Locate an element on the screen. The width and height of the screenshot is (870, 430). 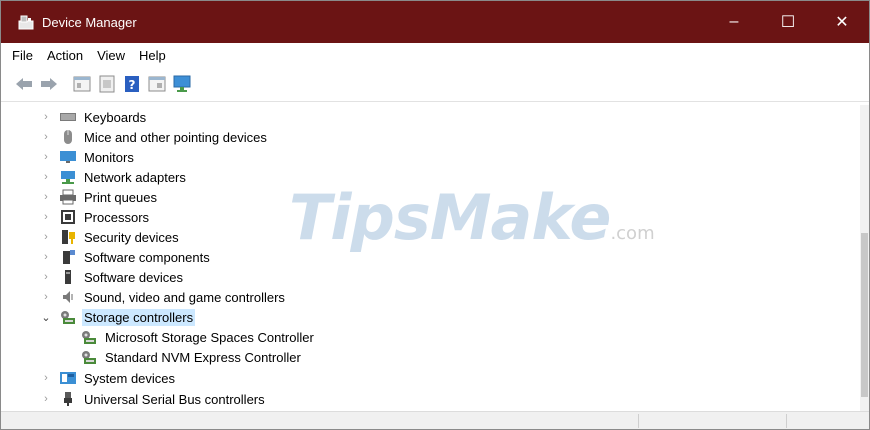
software-device-icon is located at coordinates (68, 277).